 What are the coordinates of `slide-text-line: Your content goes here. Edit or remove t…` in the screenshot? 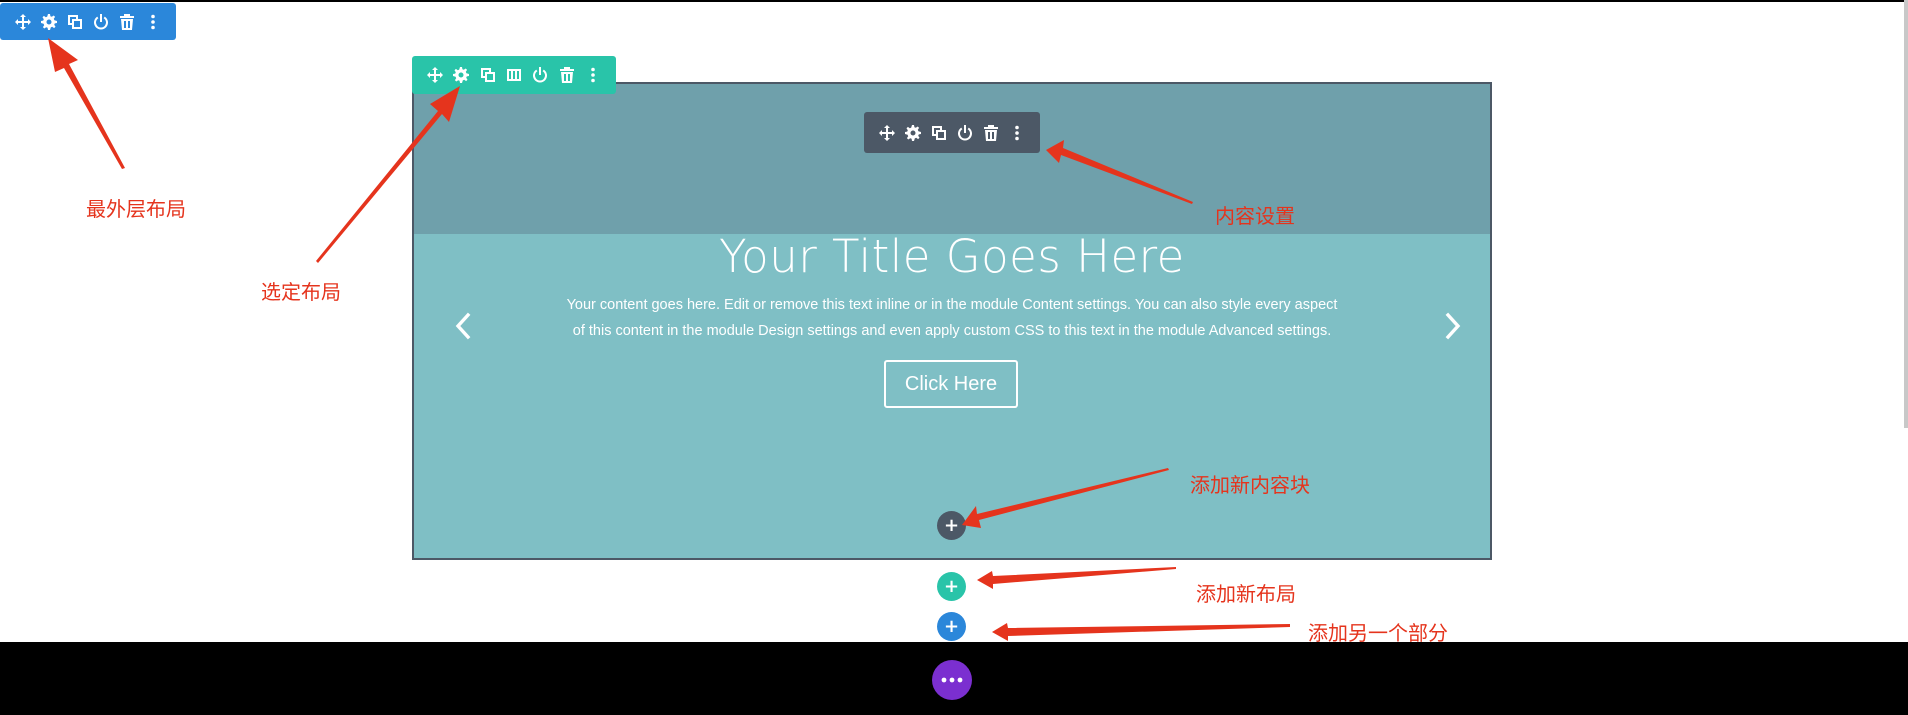 It's located at (952, 305).